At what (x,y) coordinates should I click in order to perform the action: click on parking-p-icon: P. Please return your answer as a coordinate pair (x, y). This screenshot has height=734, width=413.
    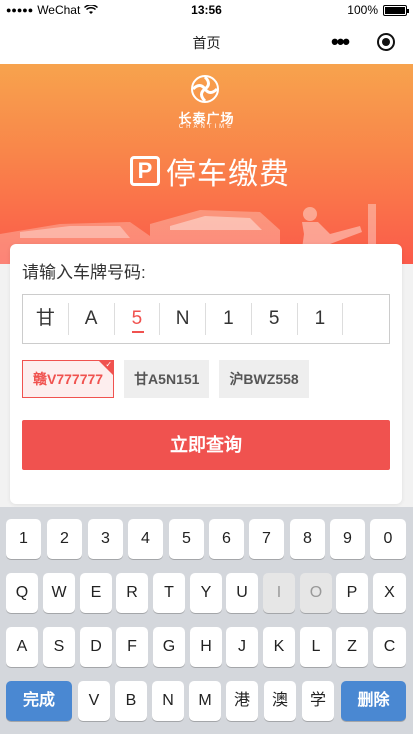
    Looking at the image, I should click on (145, 171).